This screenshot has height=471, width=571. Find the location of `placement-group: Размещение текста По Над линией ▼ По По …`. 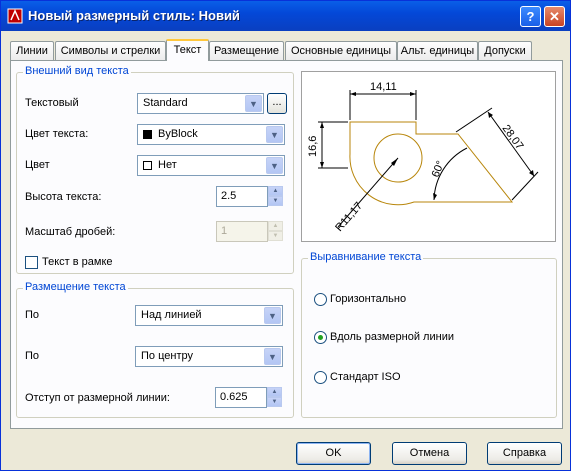

placement-group: Размещение текста По Над линией ▼ По По … is located at coordinates (155, 349).